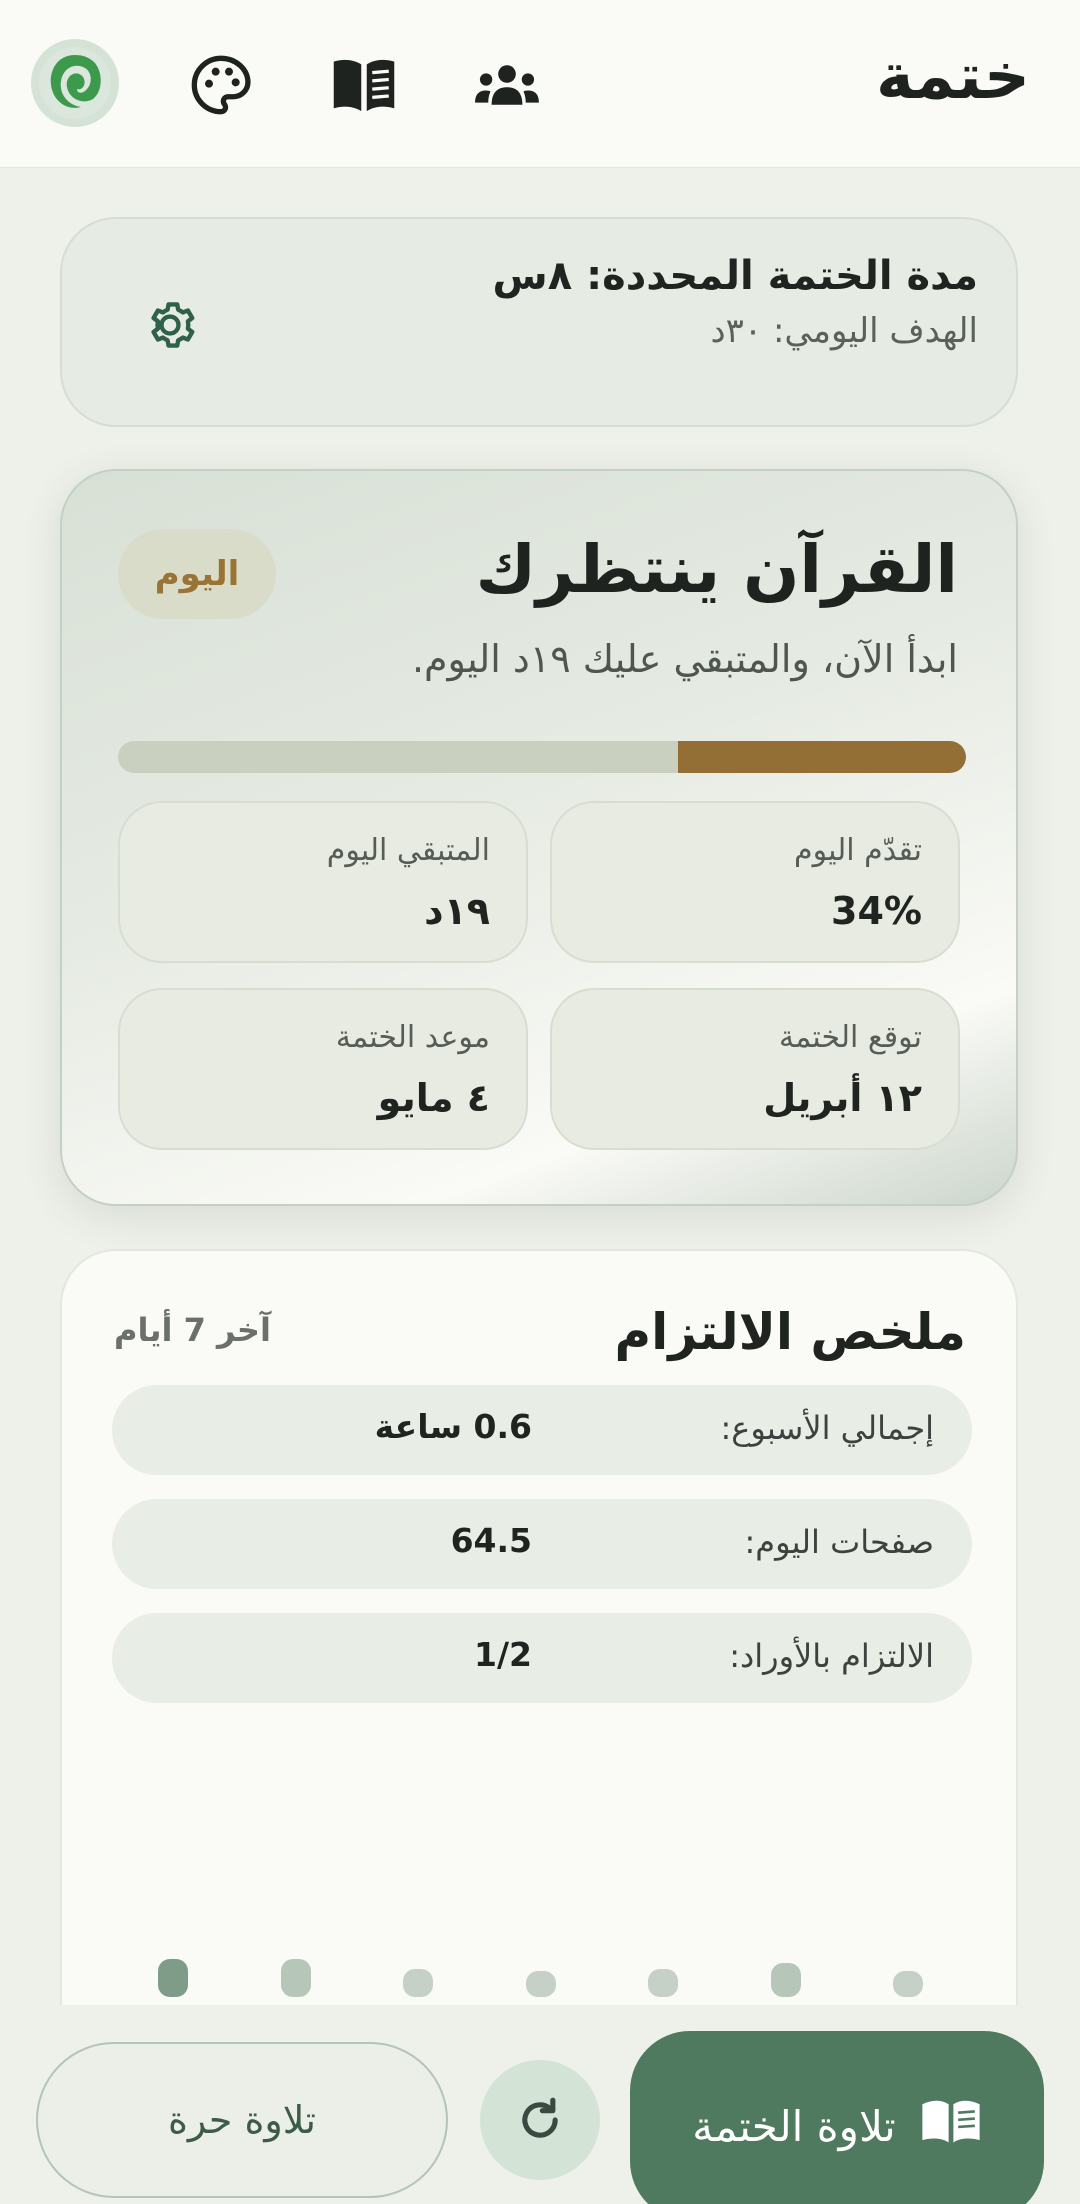  What do you see at coordinates (951, 2126) in the screenshot?
I see `open-book-icon` at bounding box center [951, 2126].